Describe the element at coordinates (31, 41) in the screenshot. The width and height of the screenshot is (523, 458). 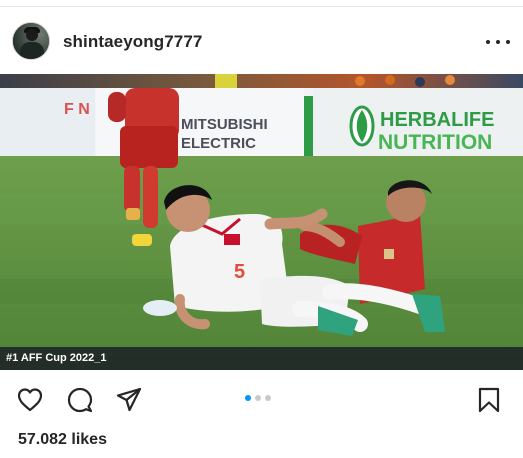
I see `avatar` at that location.